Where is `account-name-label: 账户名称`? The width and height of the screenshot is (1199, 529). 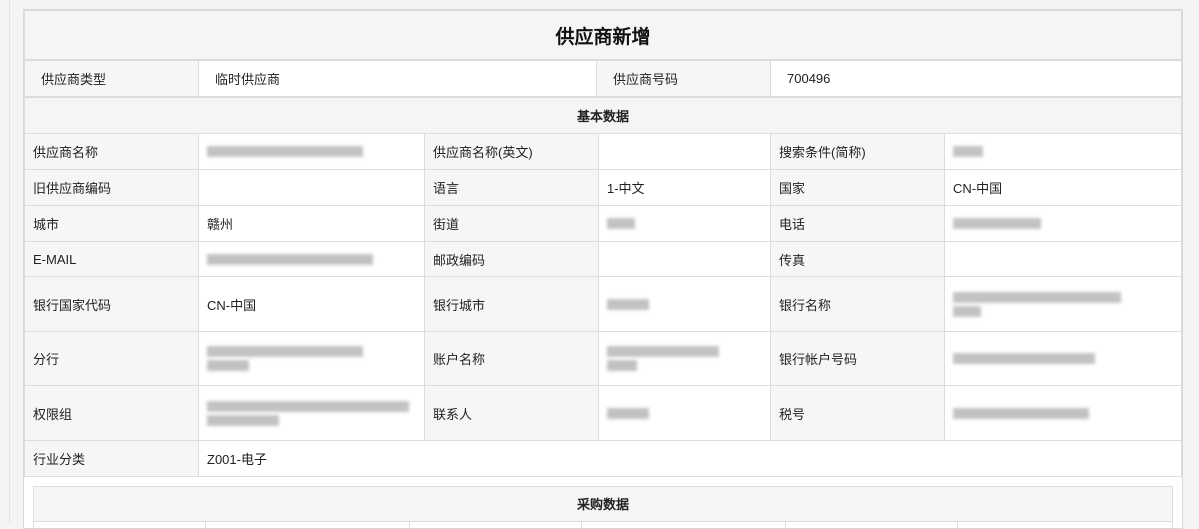
account-name-label: 账户名称 is located at coordinates (511, 358).